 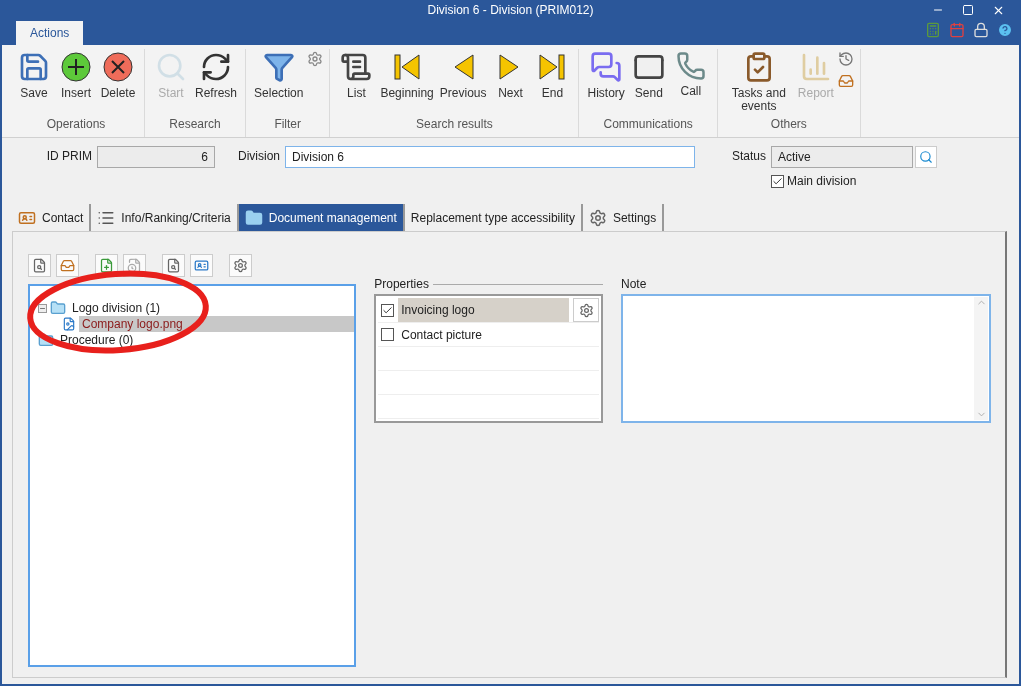 I want to click on clock-icon, so click(x=845, y=59).